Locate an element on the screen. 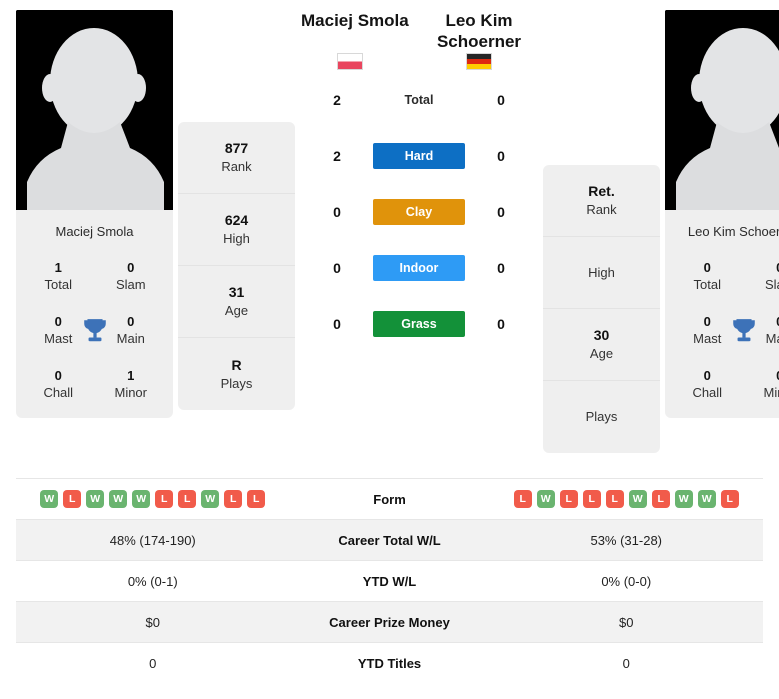 The height and width of the screenshot is (699, 779). right-titles-chall: 0 Chall is located at coordinates (707, 385).